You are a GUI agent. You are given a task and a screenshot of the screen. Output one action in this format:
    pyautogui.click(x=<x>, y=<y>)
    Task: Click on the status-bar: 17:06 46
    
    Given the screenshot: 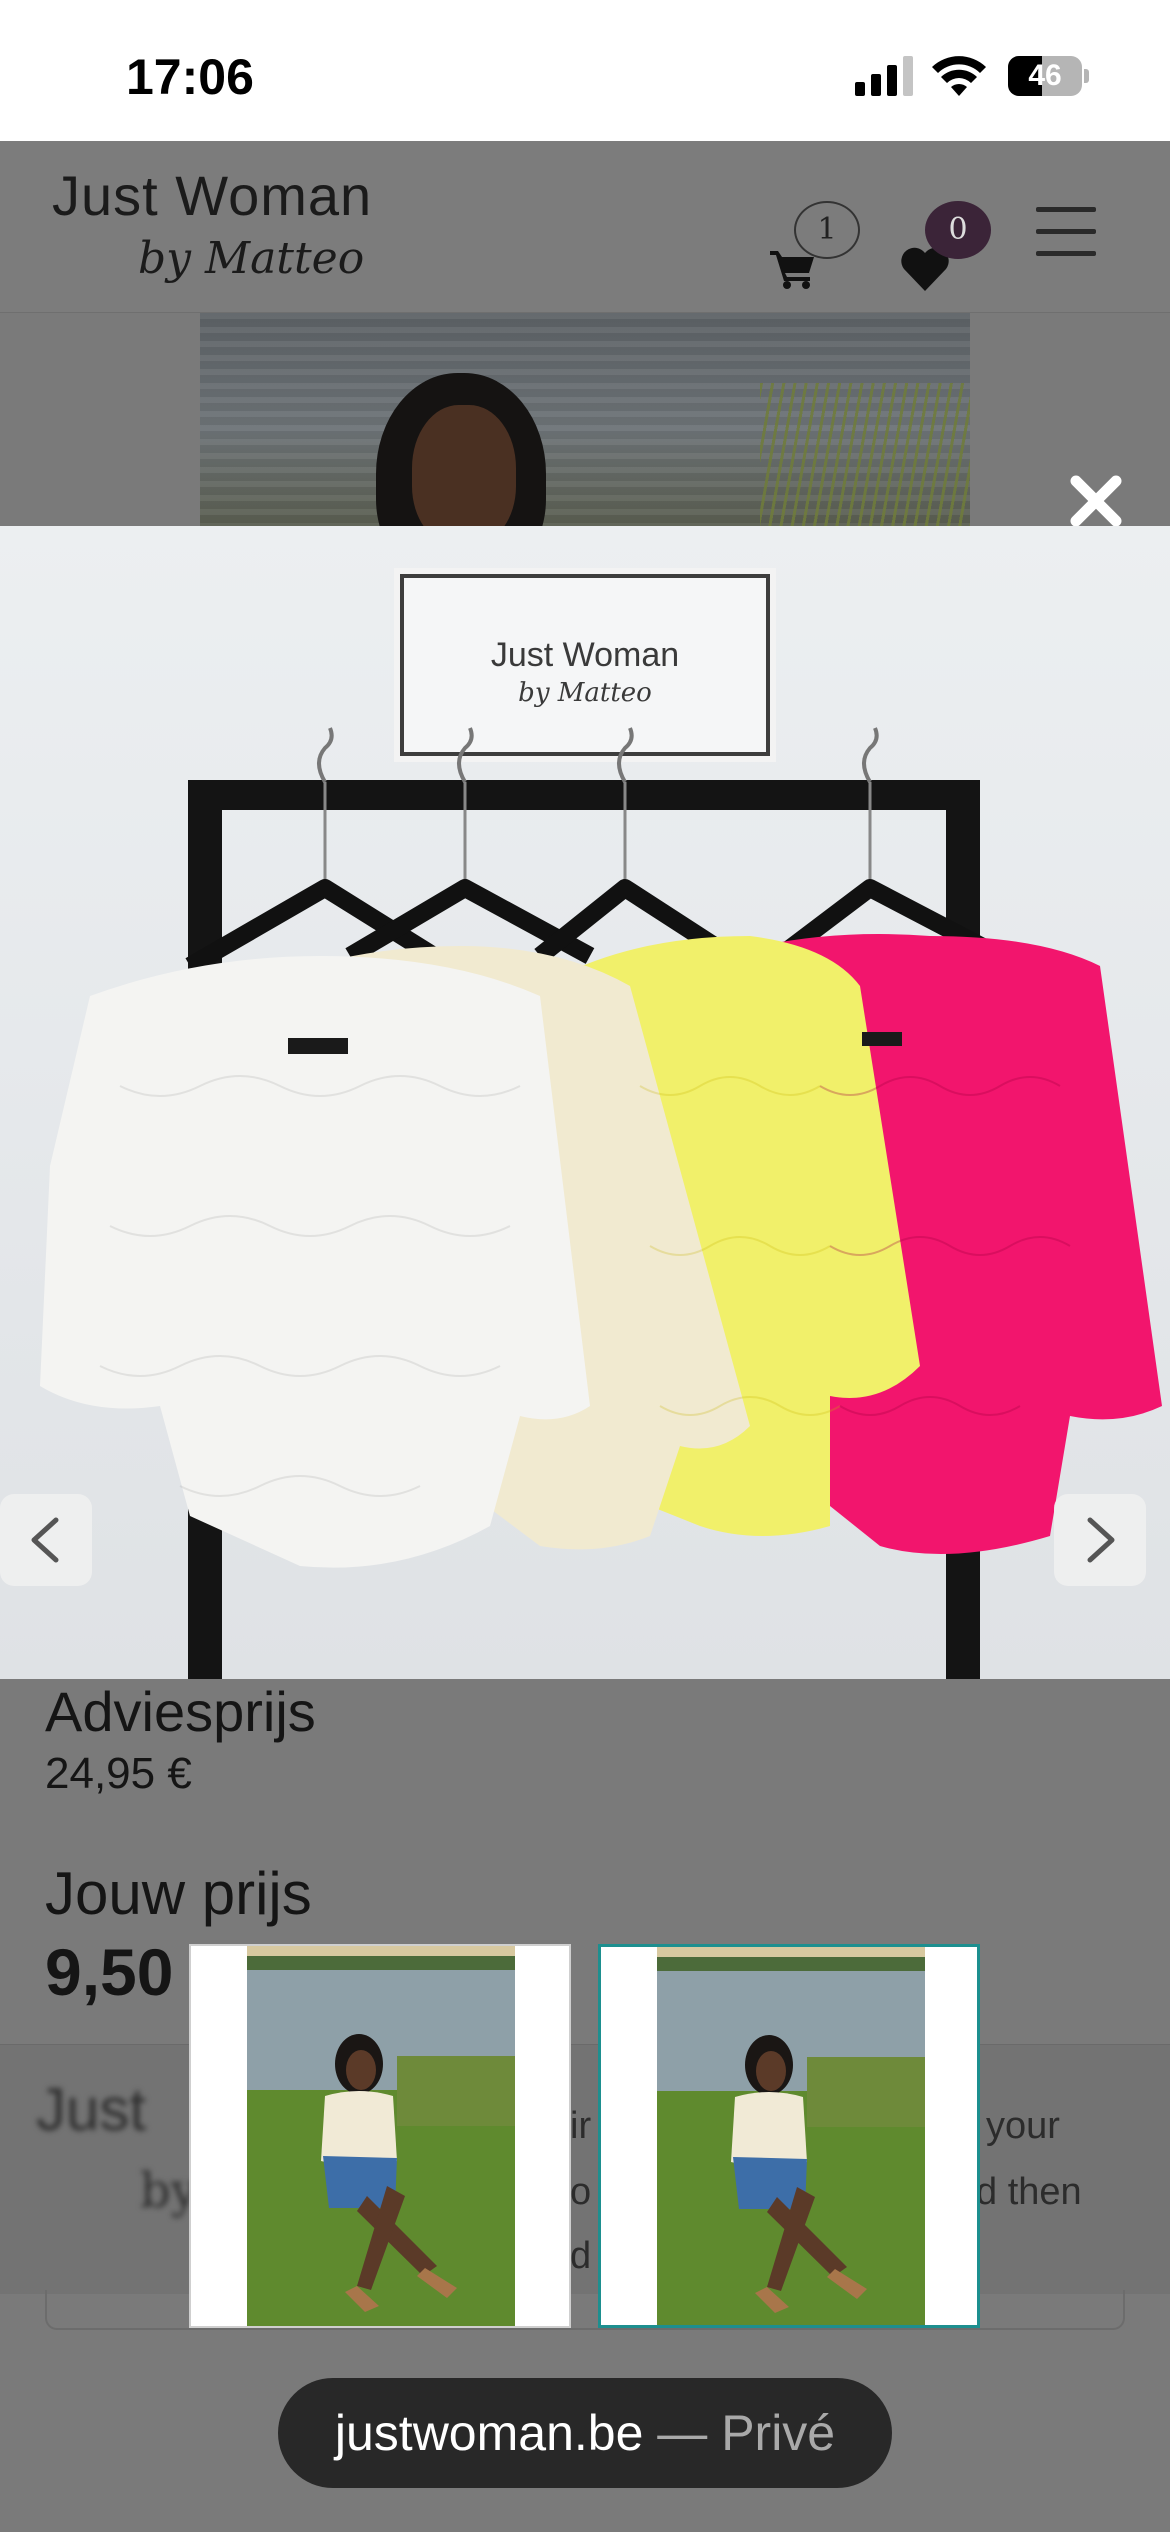 What is the action you would take?
    pyautogui.click(x=585, y=70)
    